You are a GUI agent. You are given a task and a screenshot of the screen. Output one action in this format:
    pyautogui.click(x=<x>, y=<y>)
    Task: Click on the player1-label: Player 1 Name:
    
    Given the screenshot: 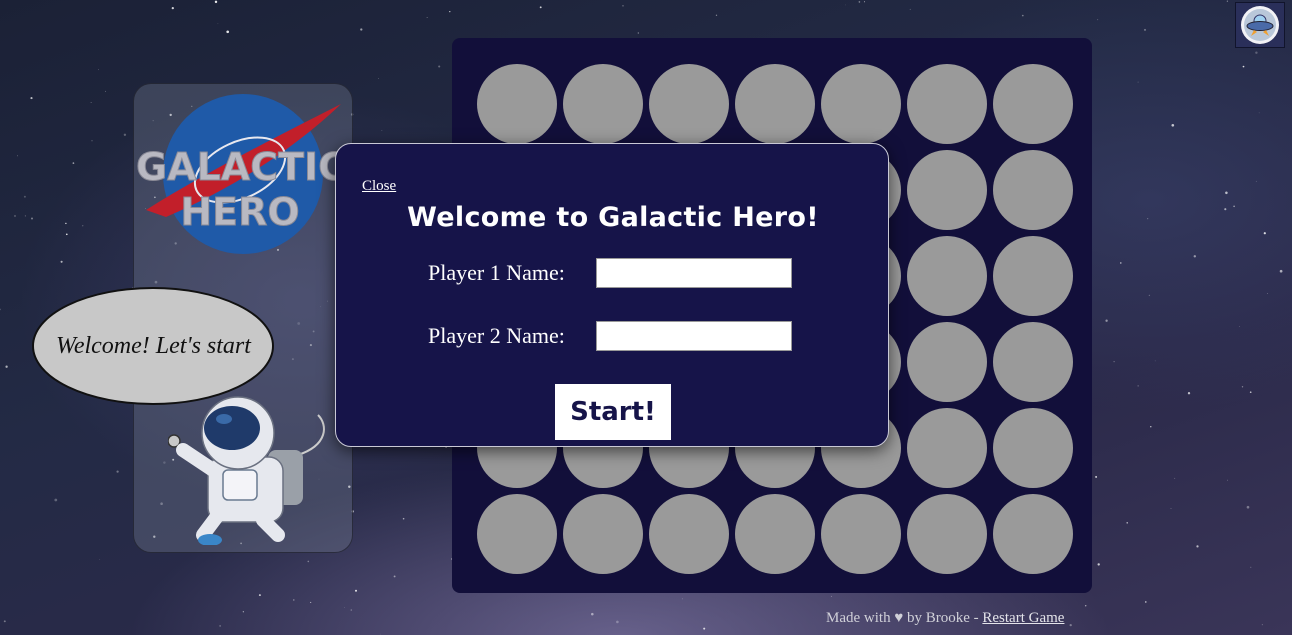 What is the action you would take?
    pyautogui.click(x=496, y=272)
    